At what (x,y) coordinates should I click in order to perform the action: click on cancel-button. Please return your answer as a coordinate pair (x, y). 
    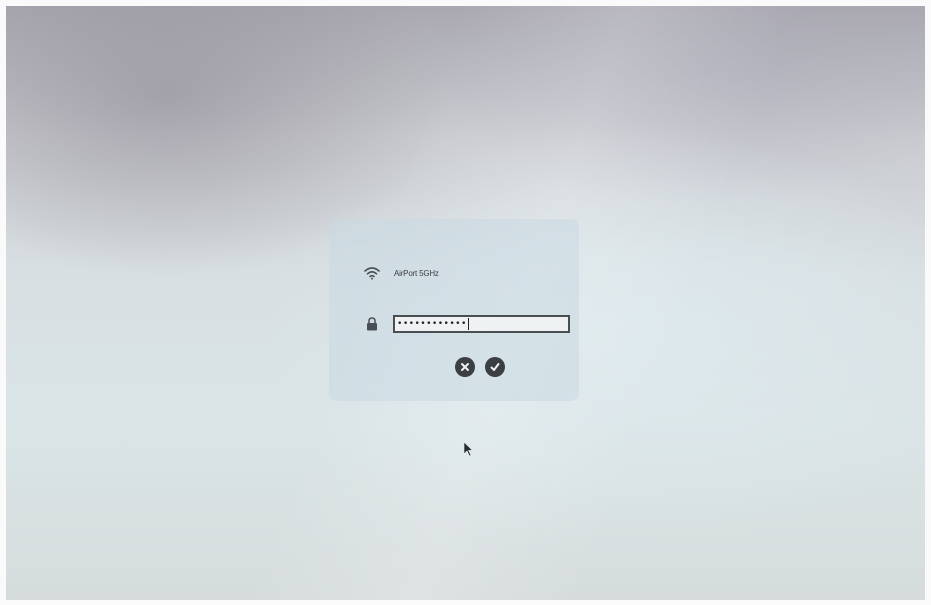
    Looking at the image, I should click on (465, 367).